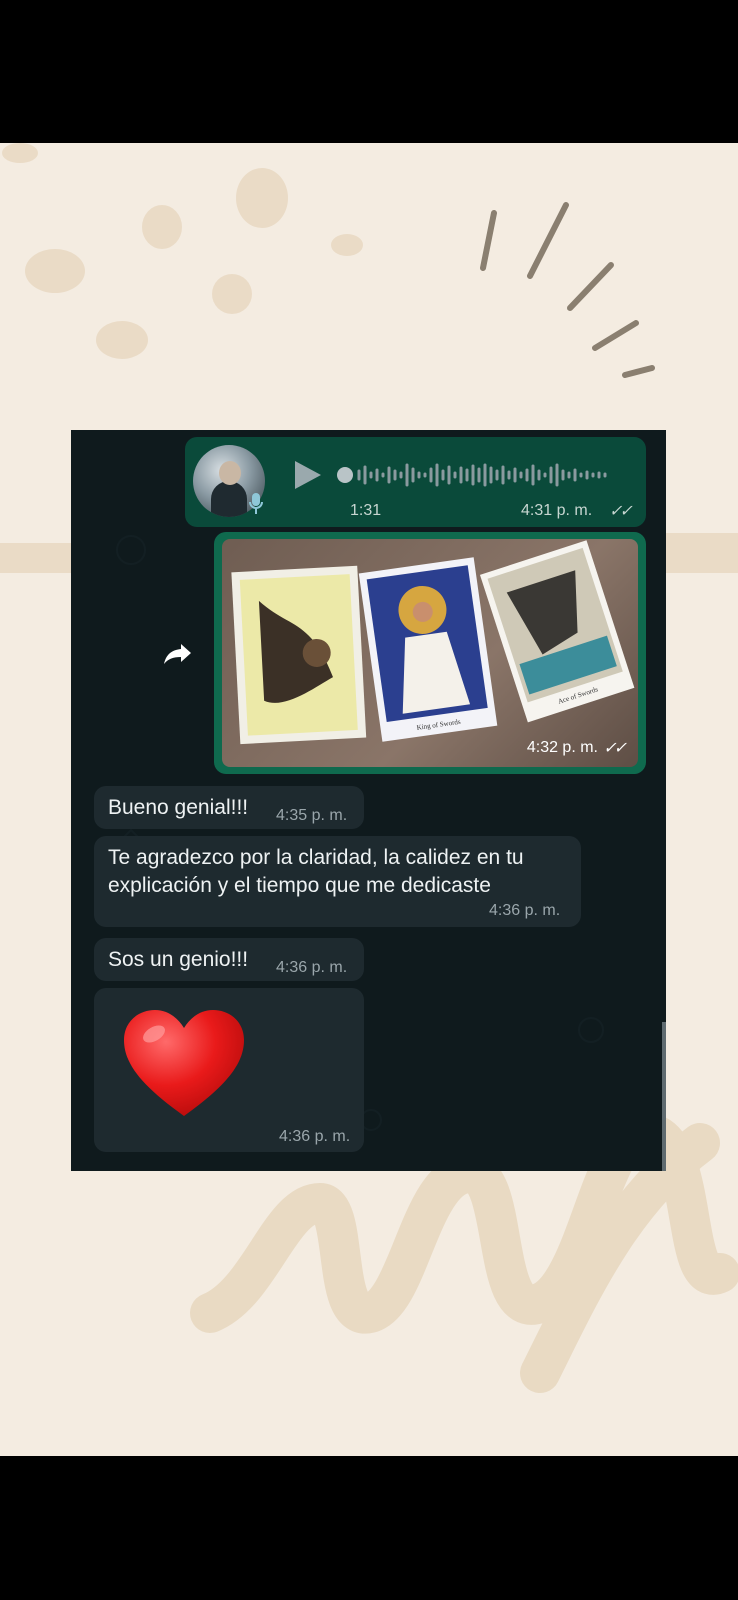  What do you see at coordinates (664, 1096) in the screenshot?
I see `scrollbar` at bounding box center [664, 1096].